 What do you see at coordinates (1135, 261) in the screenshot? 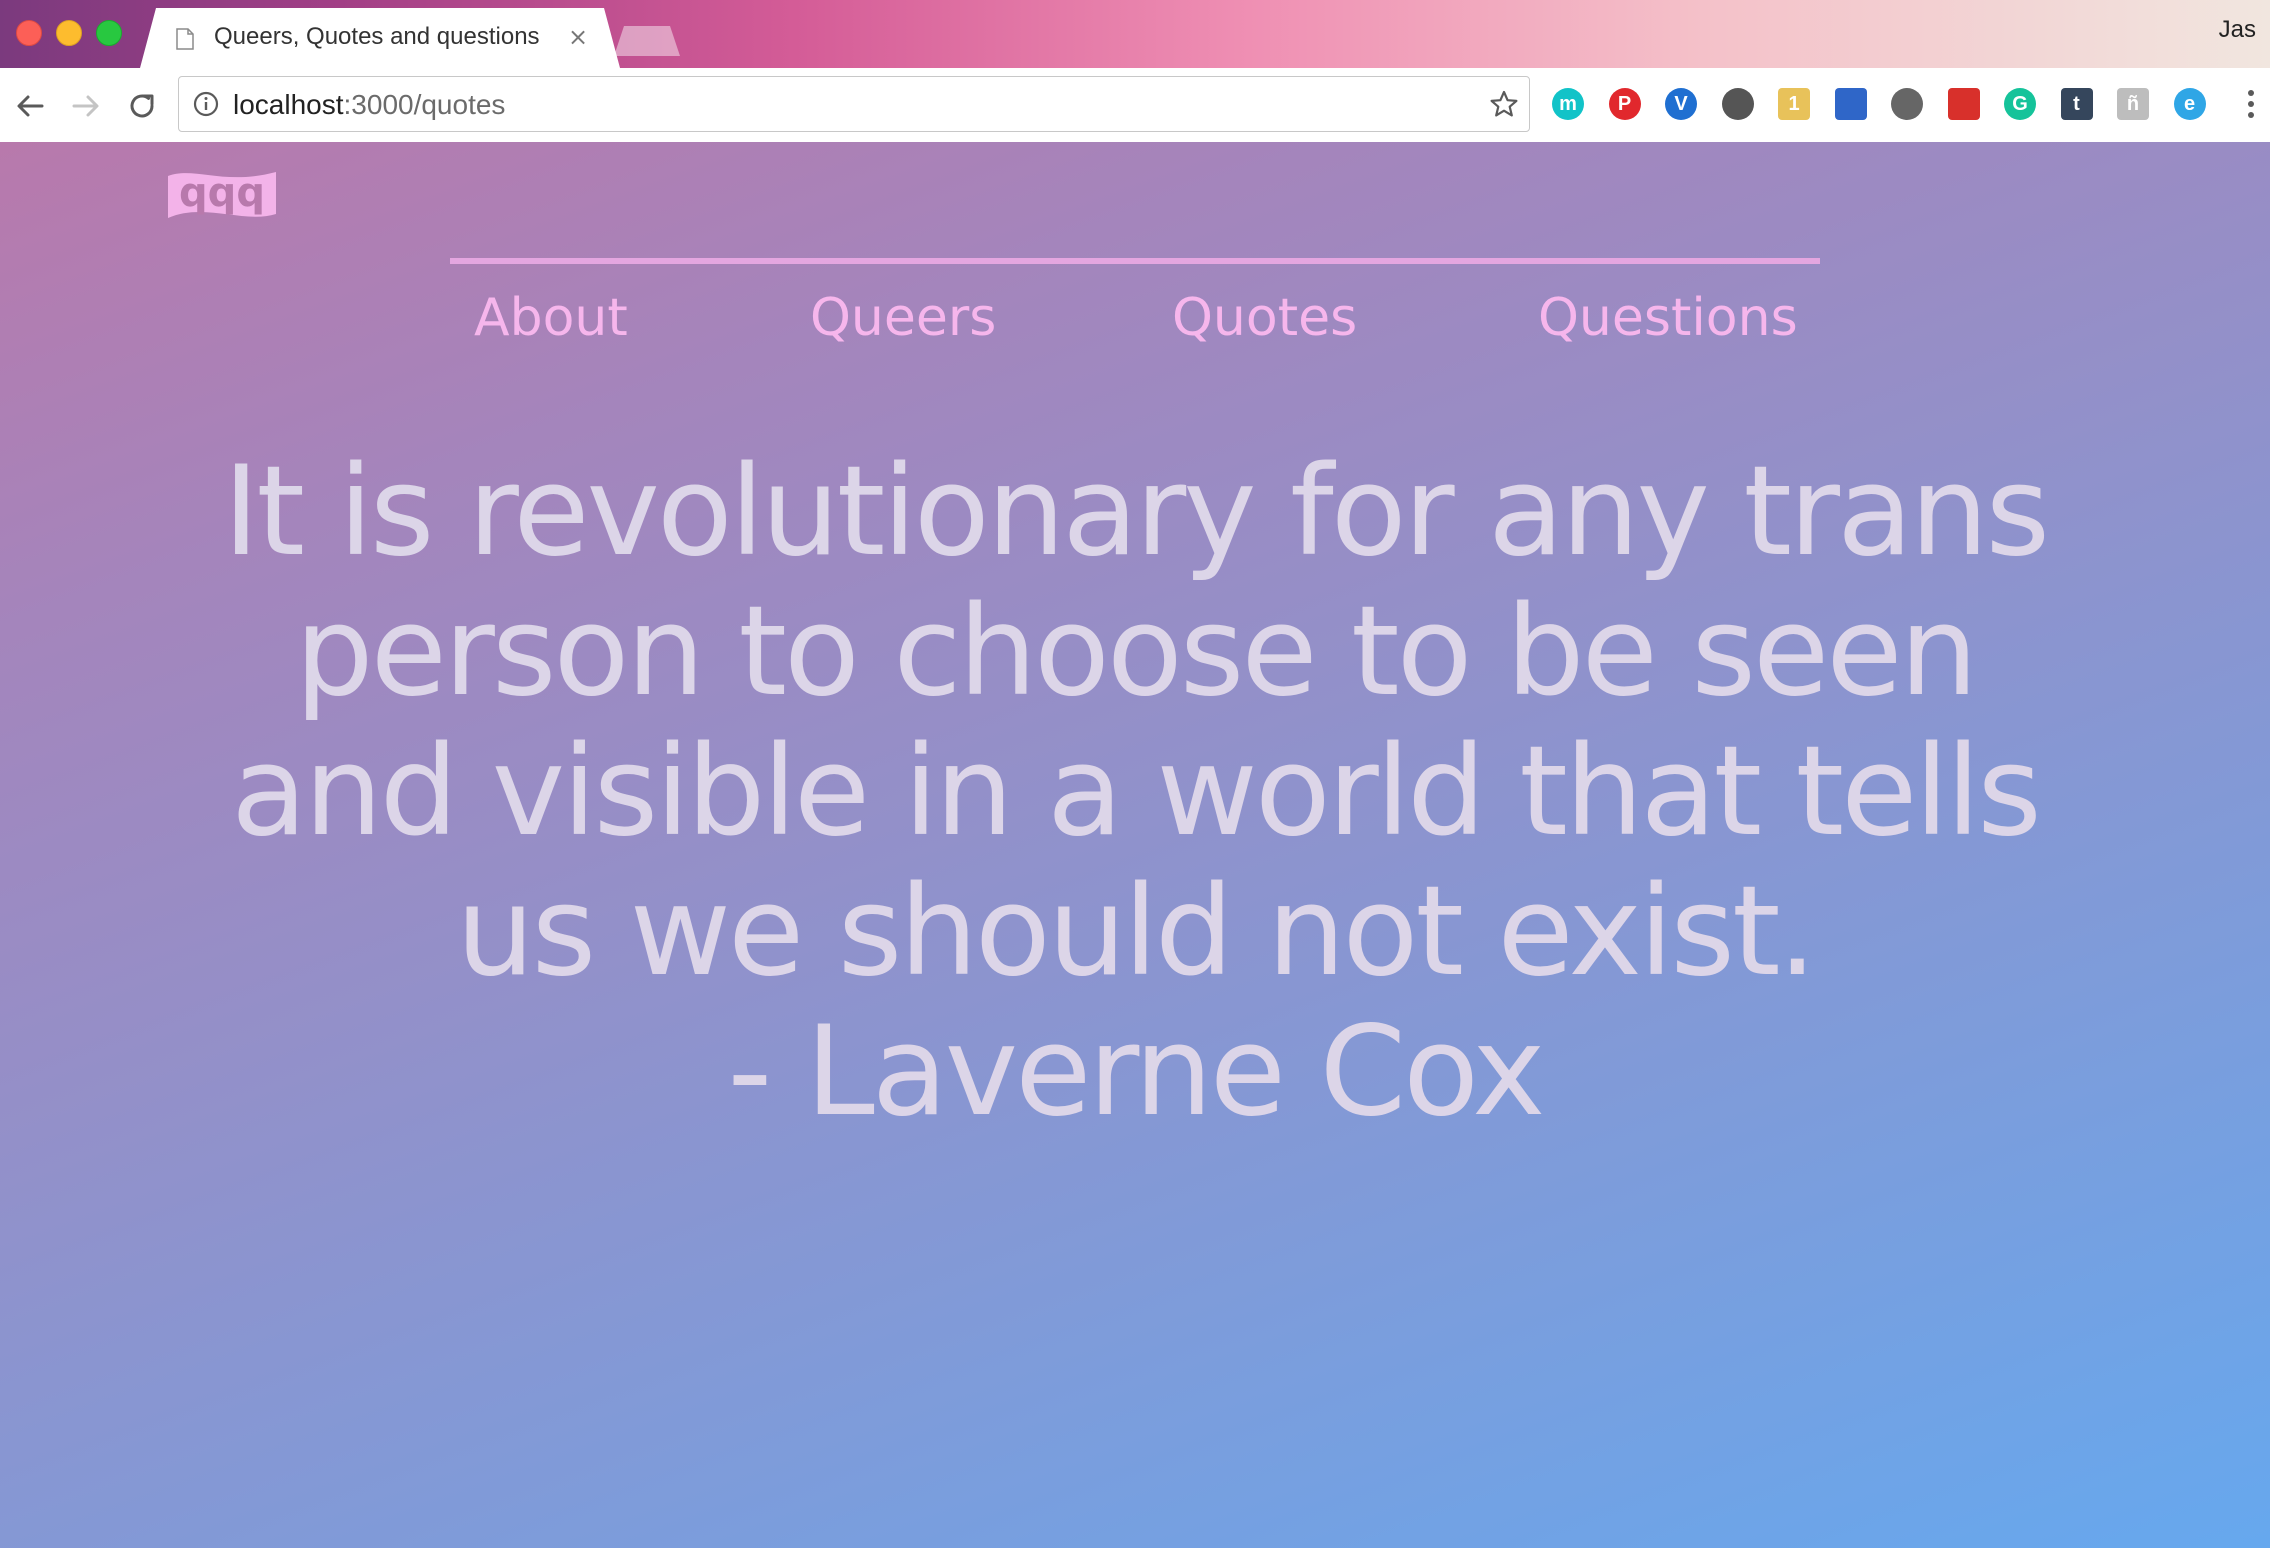
I see `nav-divider` at bounding box center [1135, 261].